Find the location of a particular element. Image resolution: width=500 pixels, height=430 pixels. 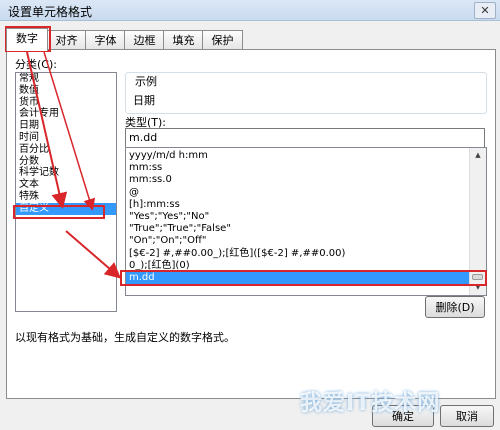

format-item: [h]:mm:ss is located at coordinates (306, 205).